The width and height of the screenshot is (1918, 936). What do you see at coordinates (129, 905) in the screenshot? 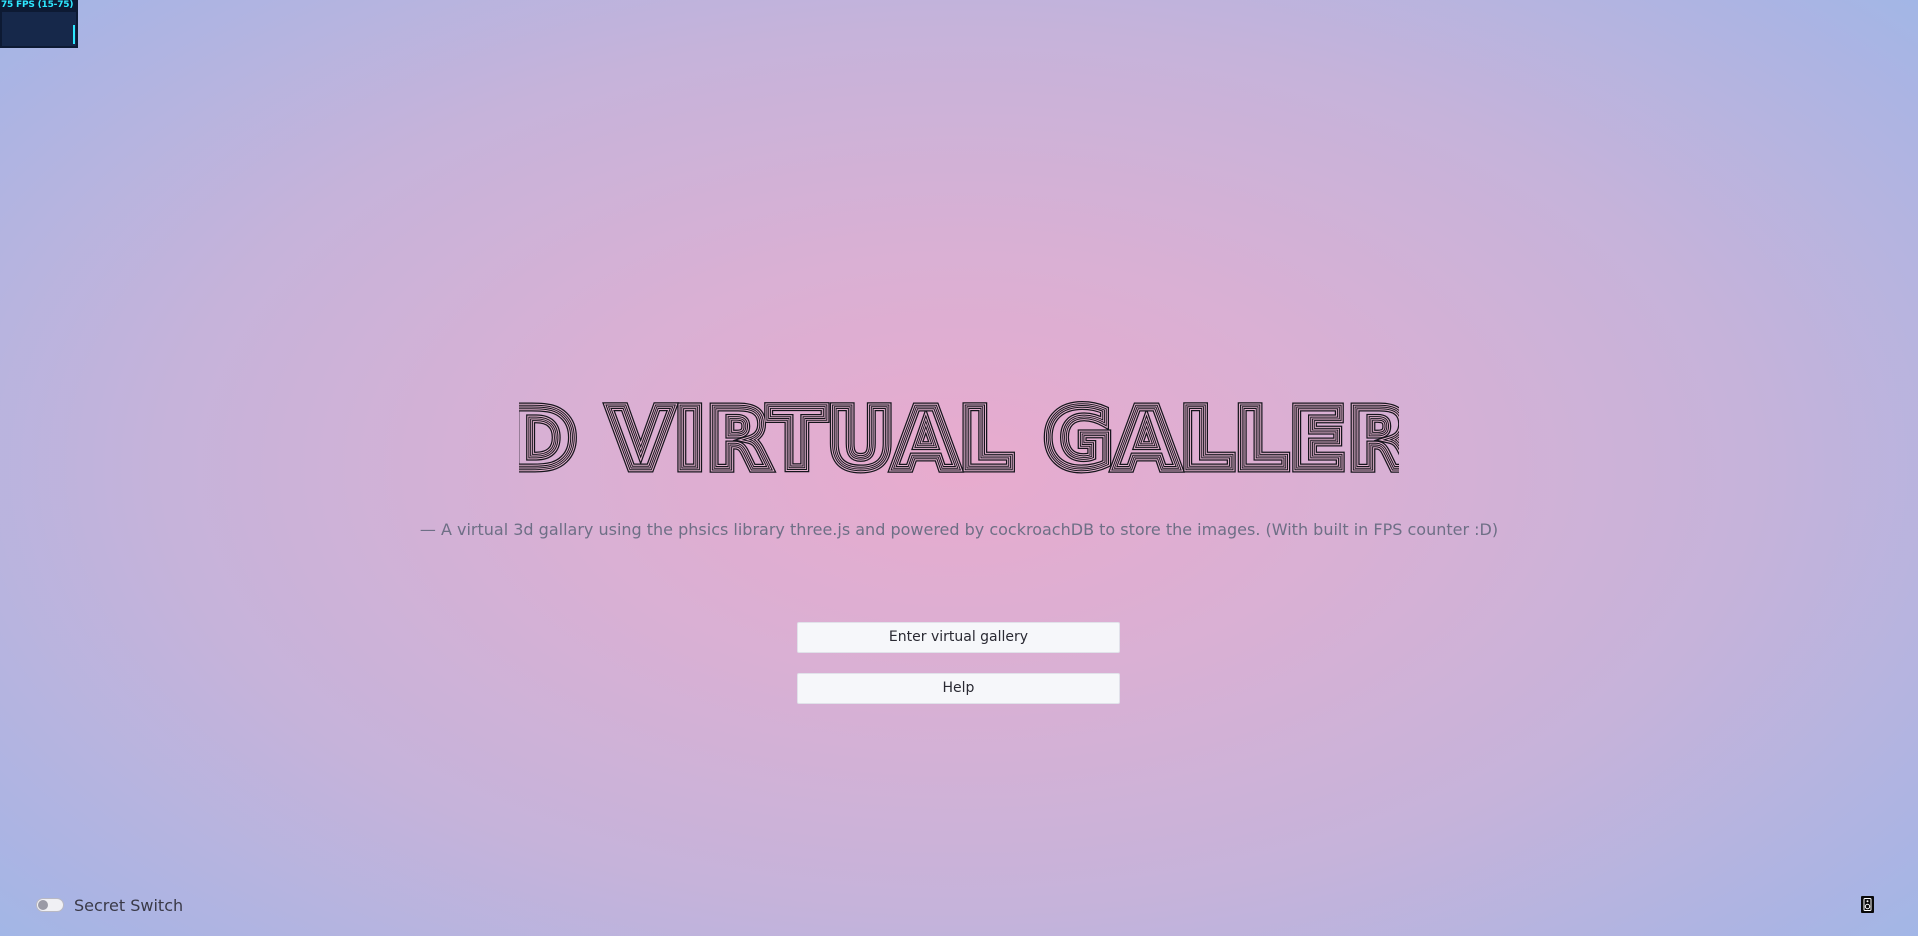
I see `secret-switch-label: Secret Switch` at bounding box center [129, 905].